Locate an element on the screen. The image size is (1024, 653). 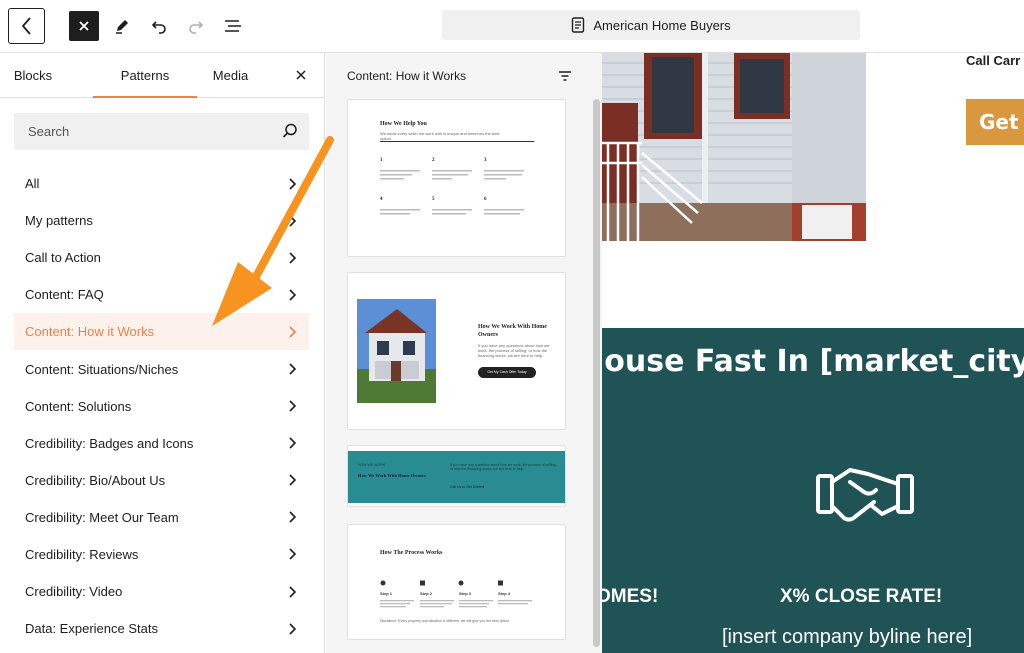
redo-icon is located at coordinates (196, 27).